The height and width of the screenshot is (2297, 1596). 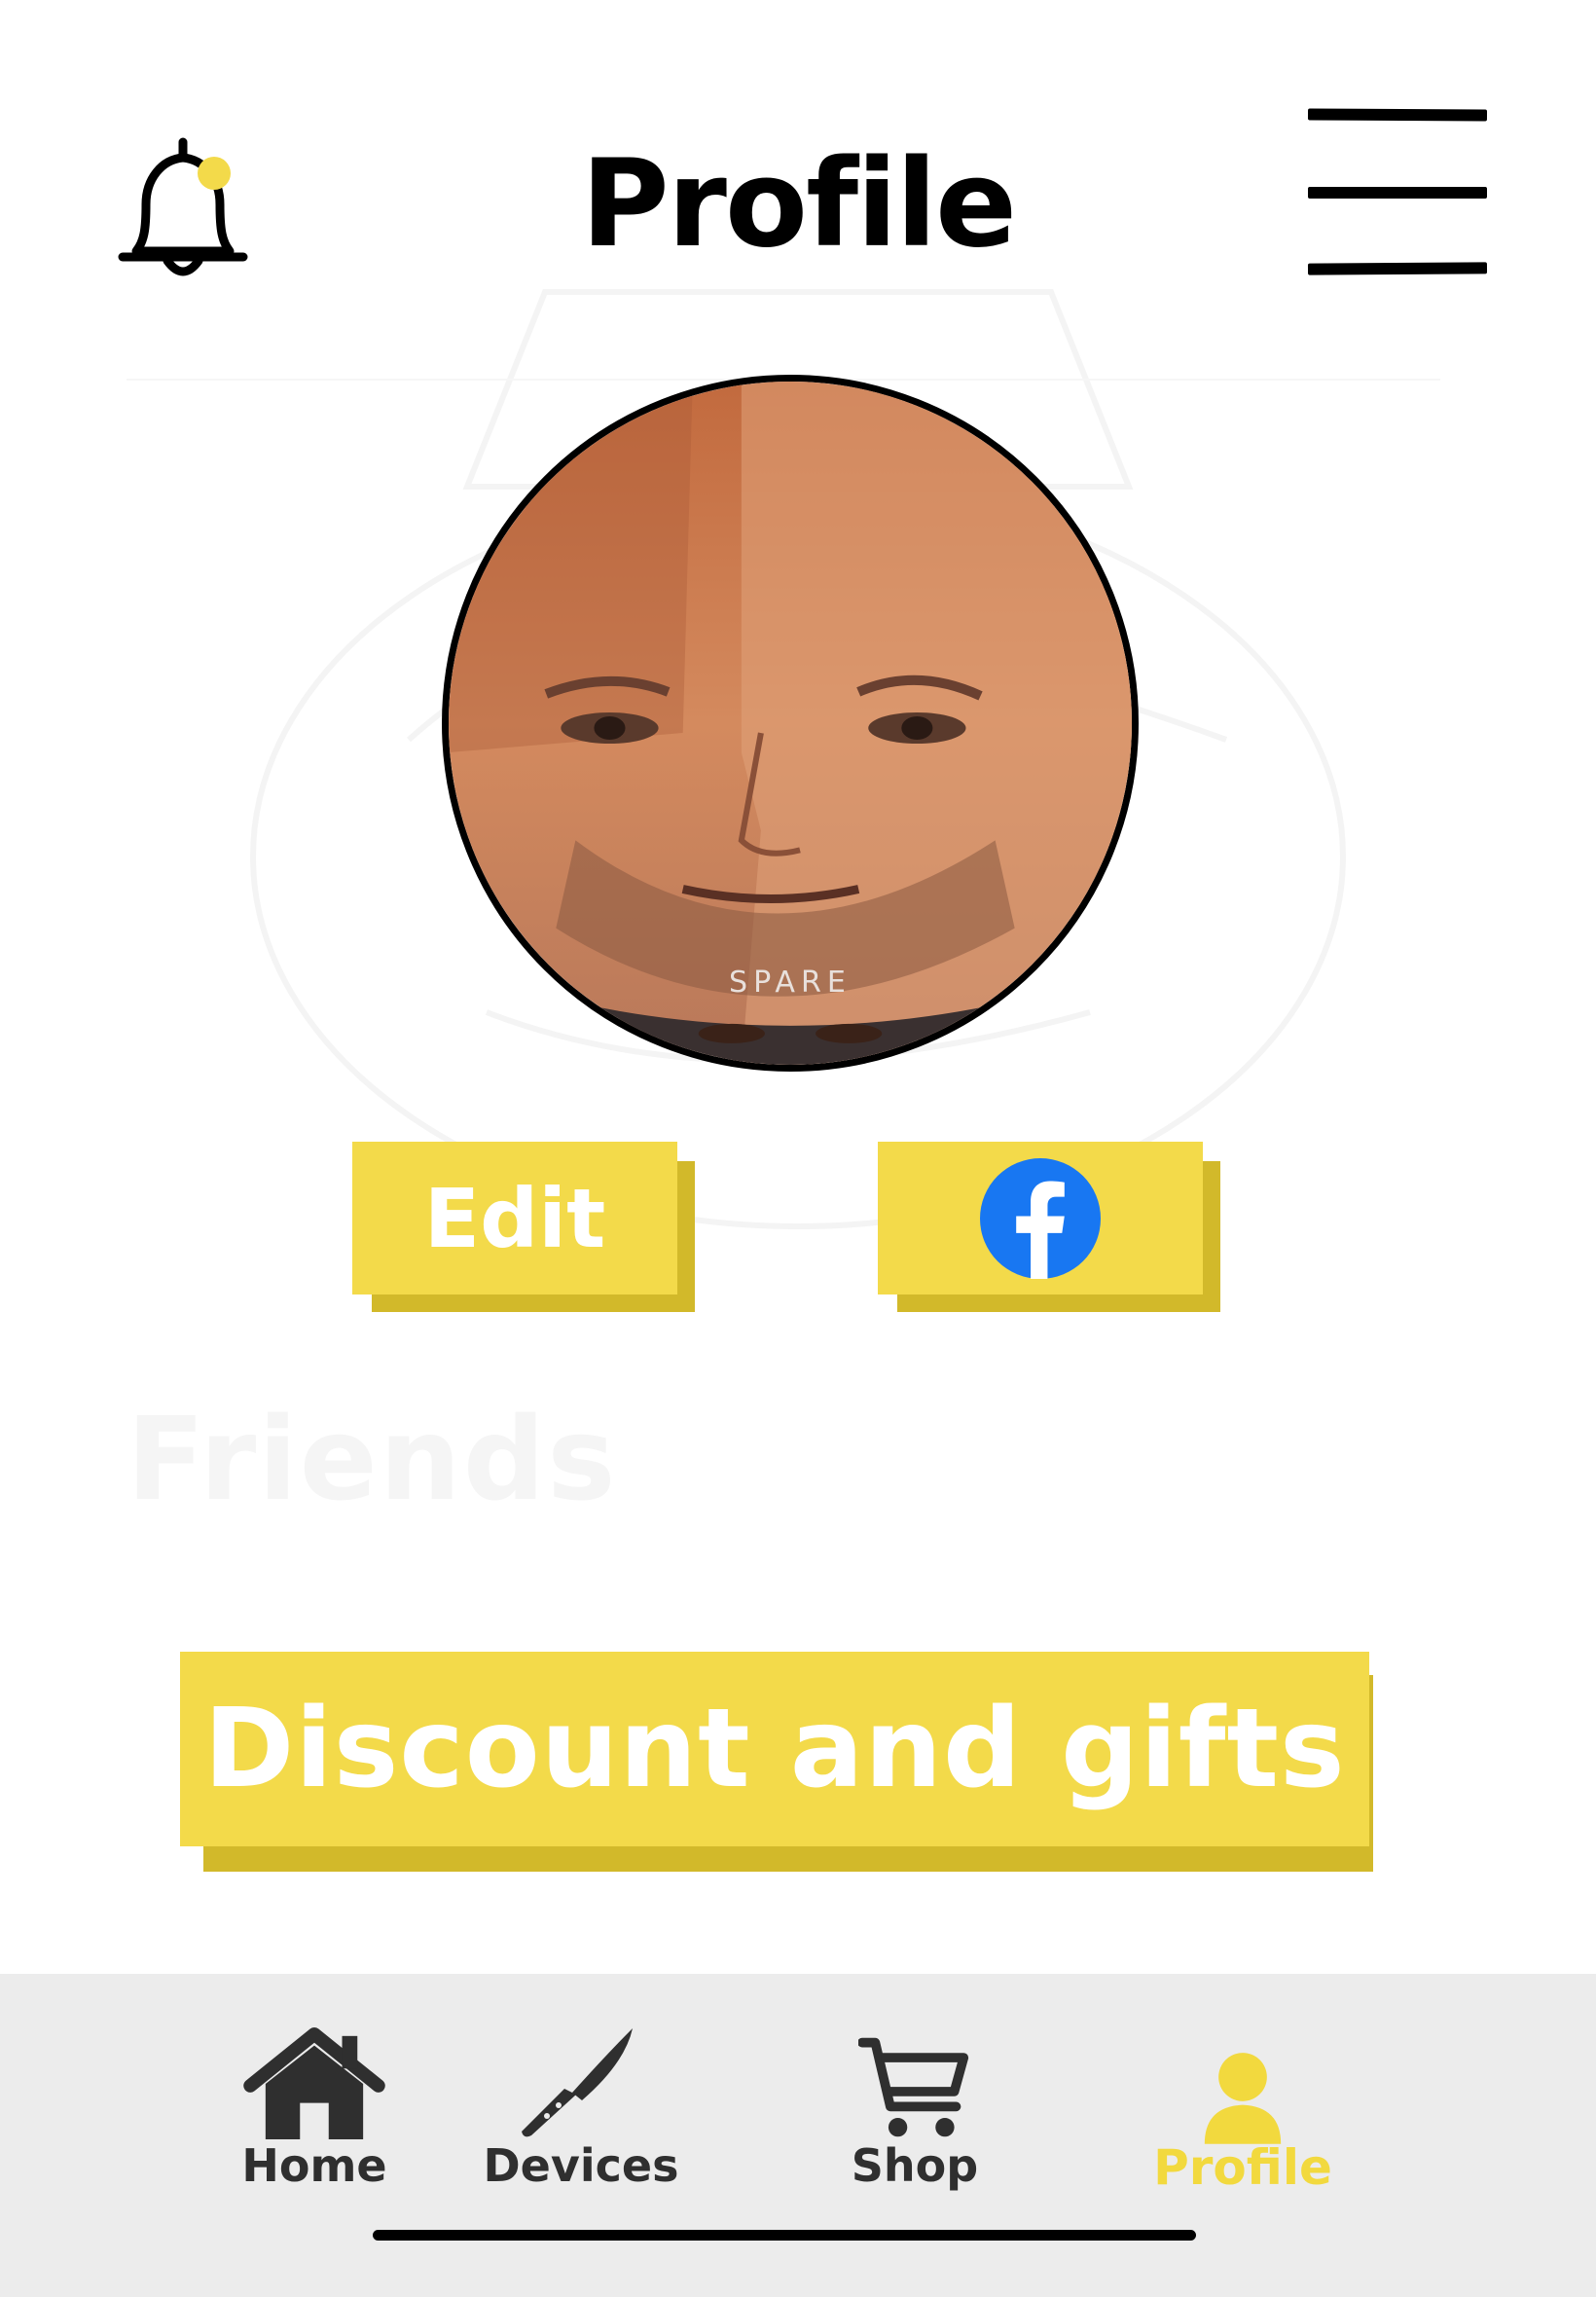 What do you see at coordinates (314, 2083) in the screenshot?
I see `home-icon` at bounding box center [314, 2083].